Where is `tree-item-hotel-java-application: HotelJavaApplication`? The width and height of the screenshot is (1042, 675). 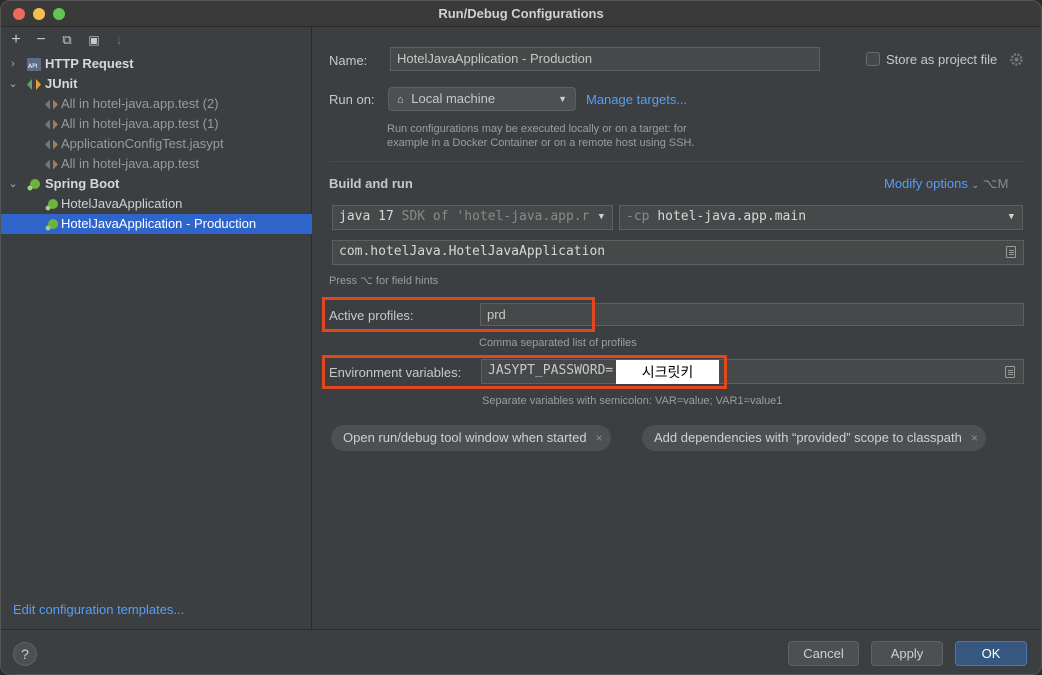 tree-item-hotel-java-application: HotelJavaApplication is located at coordinates (156, 204).